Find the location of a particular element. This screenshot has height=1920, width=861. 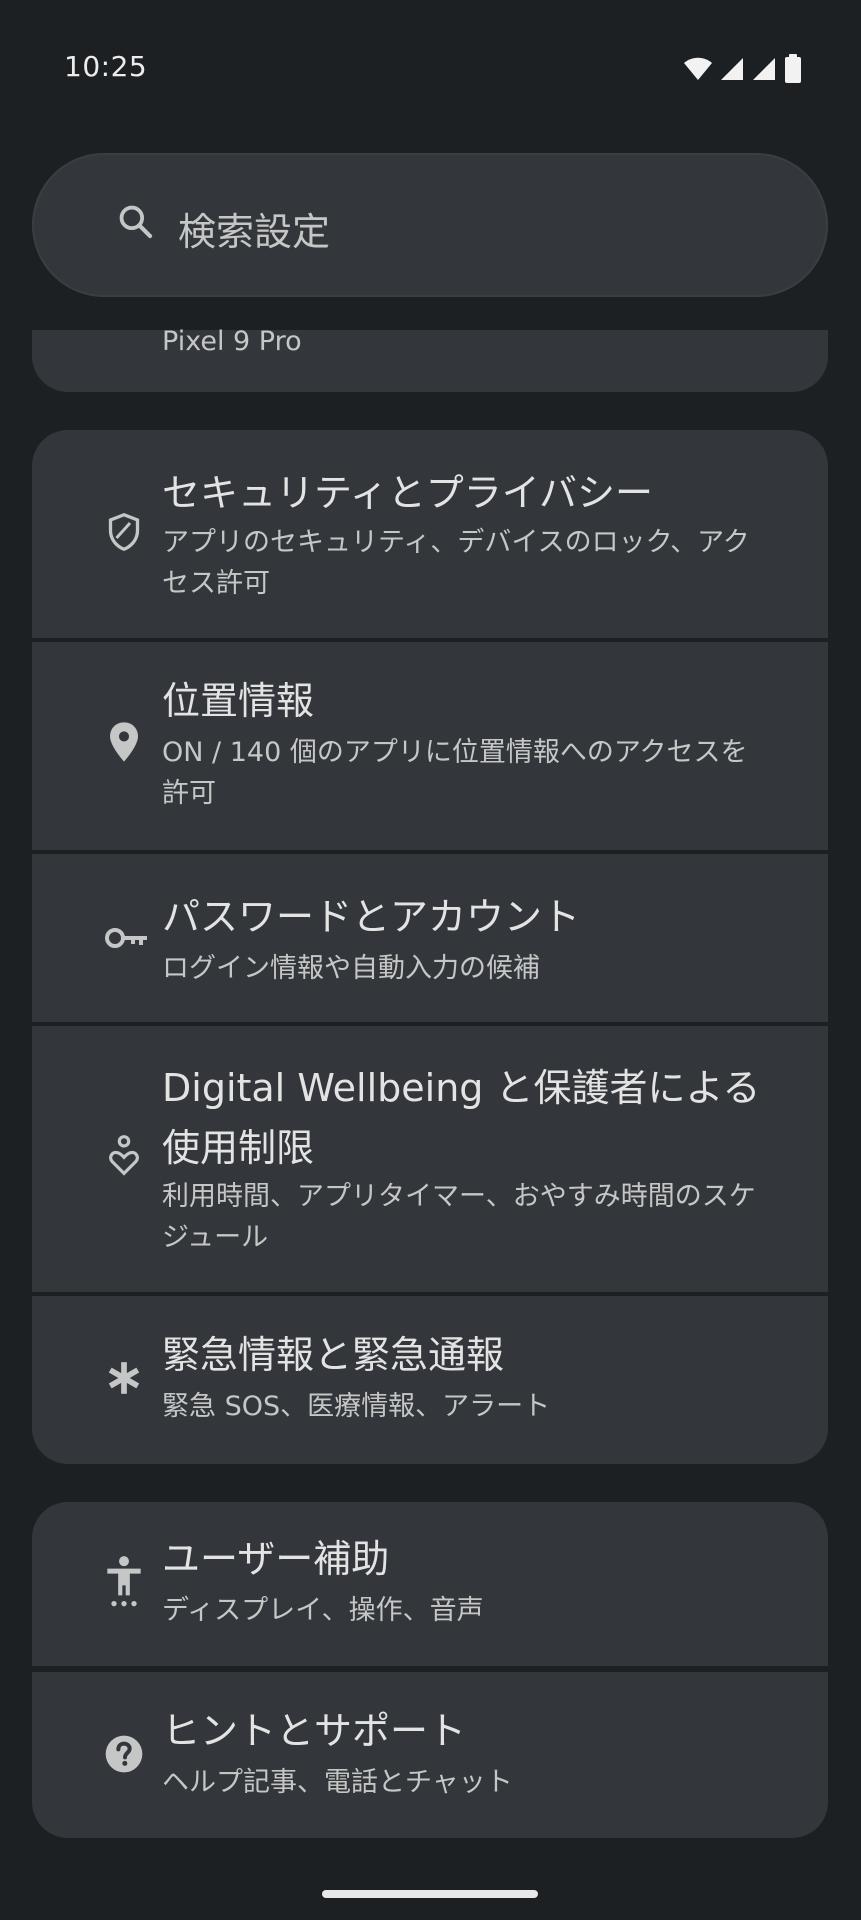

settings-item-title: ユーザー補助 is located at coordinates (276, 1559).